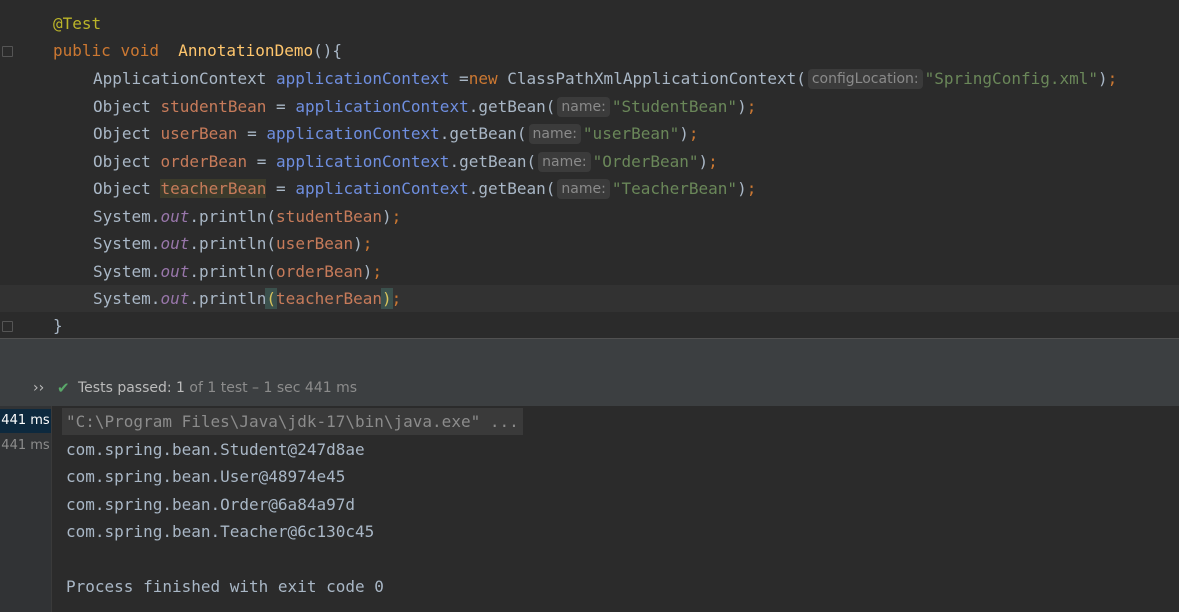  What do you see at coordinates (25, 421) in the screenshot?
I see `test-time-root: 441 ms` at bounding box center [25, 421].